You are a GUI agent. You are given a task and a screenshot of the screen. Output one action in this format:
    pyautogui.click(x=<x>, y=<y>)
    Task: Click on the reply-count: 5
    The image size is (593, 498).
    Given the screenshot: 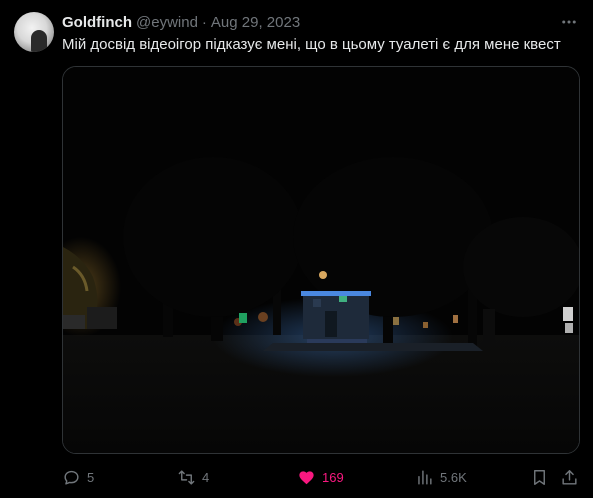 What is the action you would take?
    pyautogui.click(x=91, y=477)
    